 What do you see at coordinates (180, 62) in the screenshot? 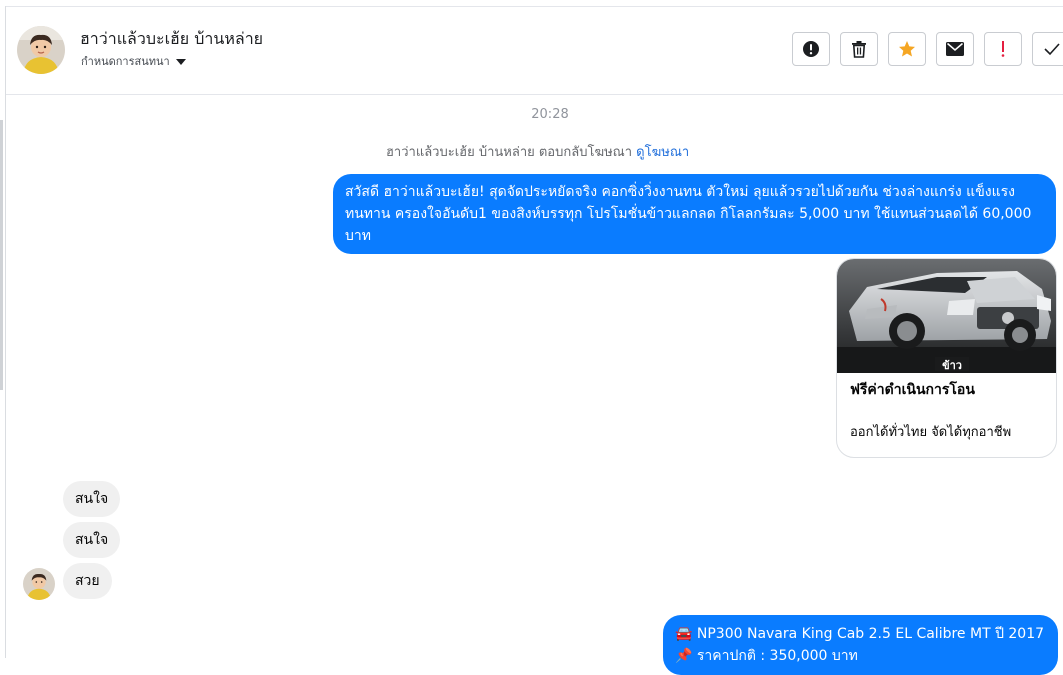
I see `caret-down-icon` at bounding box center [180, 62].